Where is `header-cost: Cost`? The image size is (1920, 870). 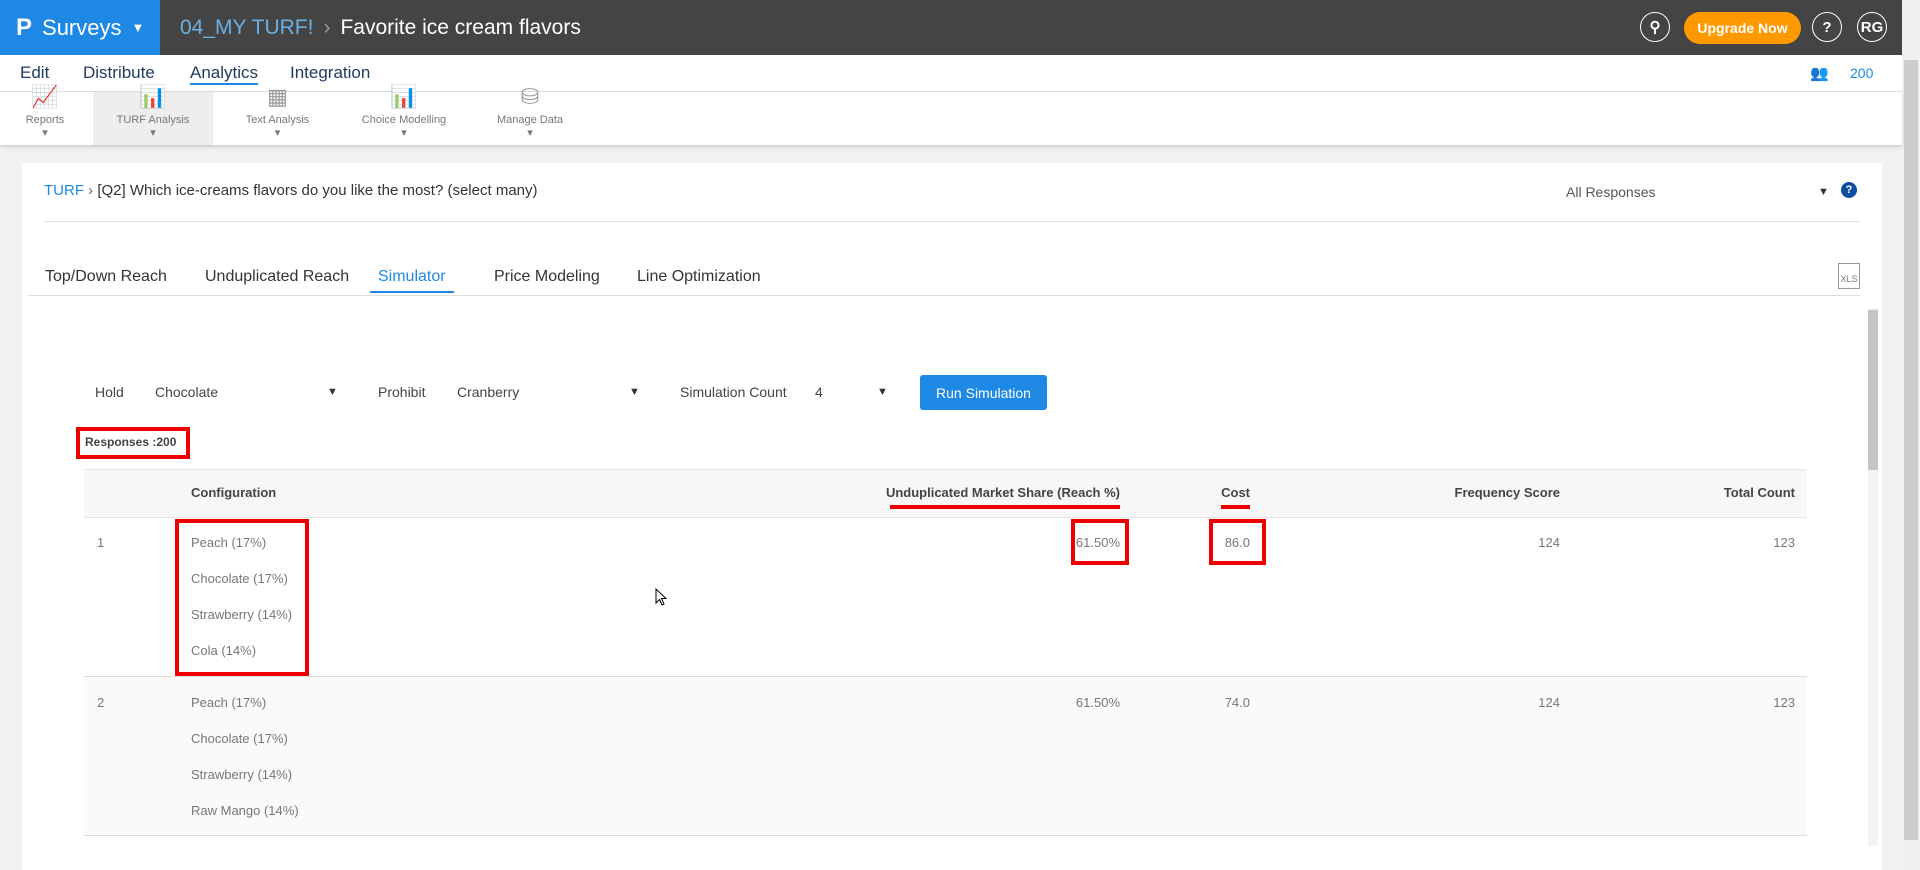 header-cost: Cost is located at coordinates (1200, 492).